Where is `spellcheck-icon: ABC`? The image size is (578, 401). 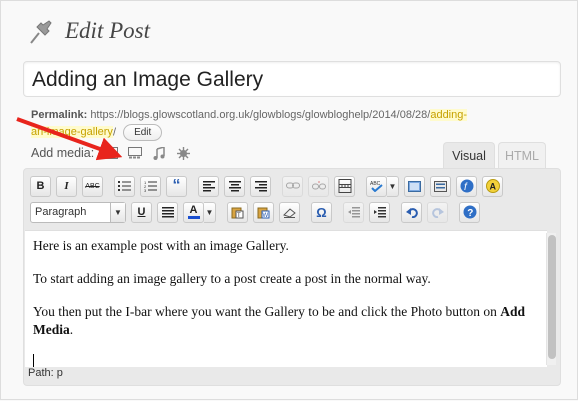 spellcheck-icon: ABC is located at coordinates (376, 186).